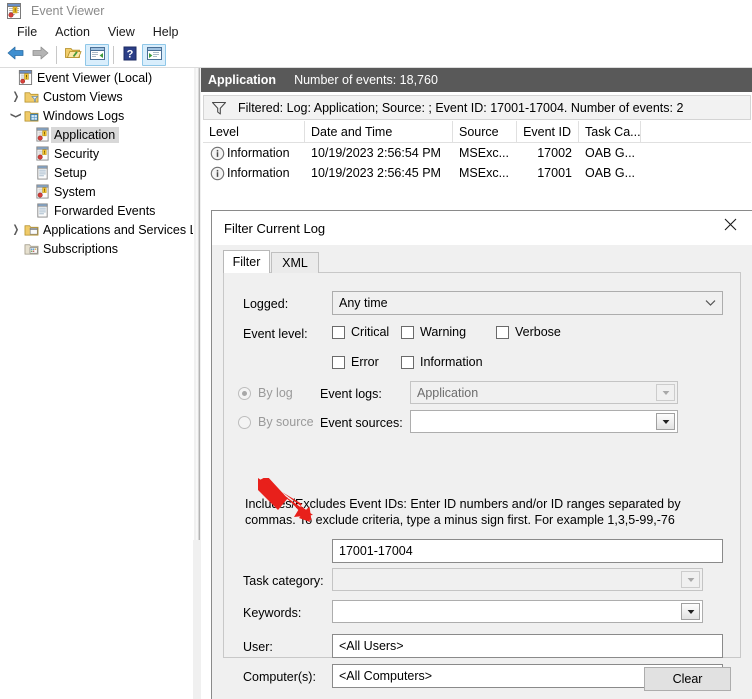  What do you see at coordinates (97, 54) in the screenshot?
I see `properties-button` at bounding box center [97, 54].